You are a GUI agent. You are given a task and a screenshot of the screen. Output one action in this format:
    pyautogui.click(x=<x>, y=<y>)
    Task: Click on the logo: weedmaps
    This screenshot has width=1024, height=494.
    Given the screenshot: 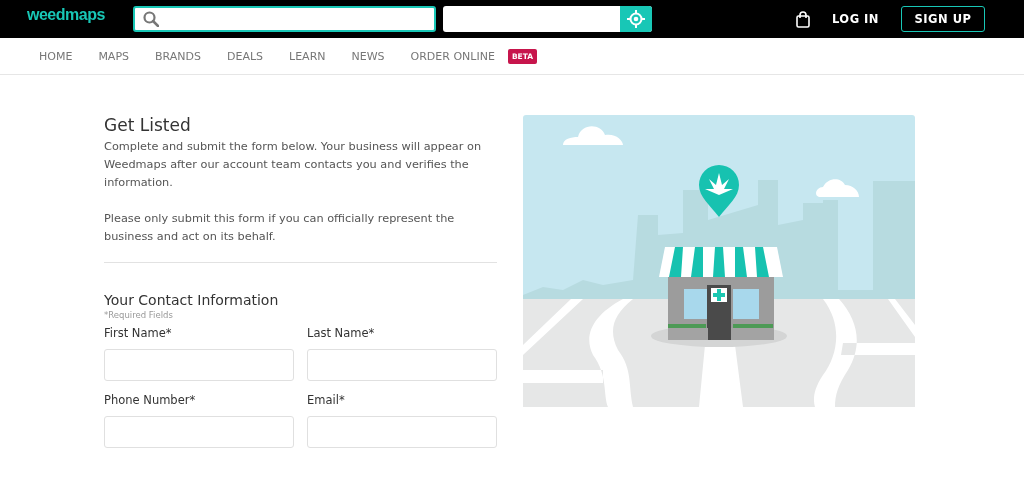 What is the action you would take?
    pyautogui.click(x=75, y=19)
    